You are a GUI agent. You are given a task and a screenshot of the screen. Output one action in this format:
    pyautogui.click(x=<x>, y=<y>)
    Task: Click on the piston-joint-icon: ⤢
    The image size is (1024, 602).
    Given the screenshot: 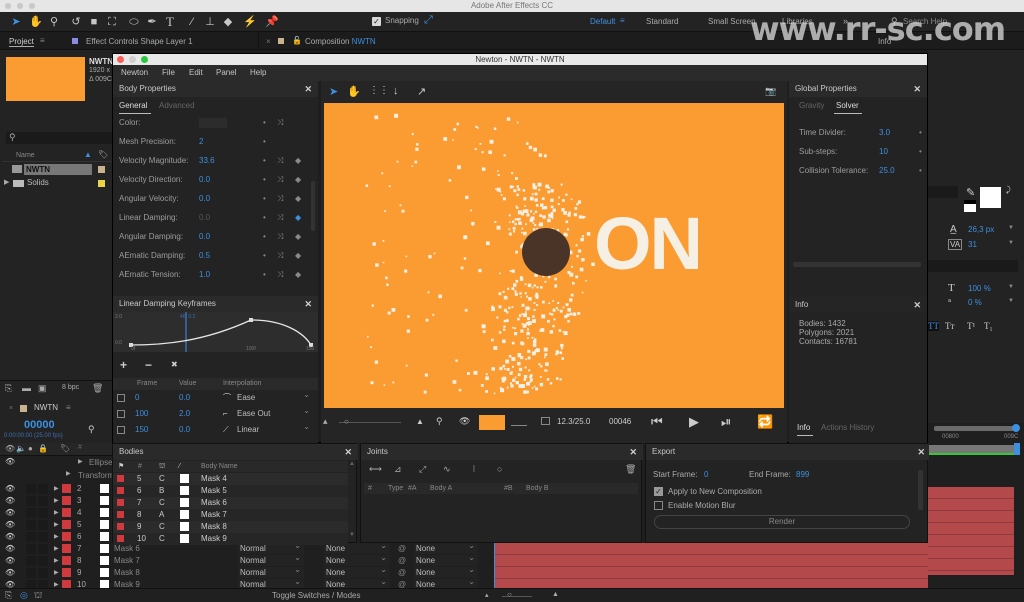 What is the action you would take?
    pyautogui.click(x=422, y=469)
    